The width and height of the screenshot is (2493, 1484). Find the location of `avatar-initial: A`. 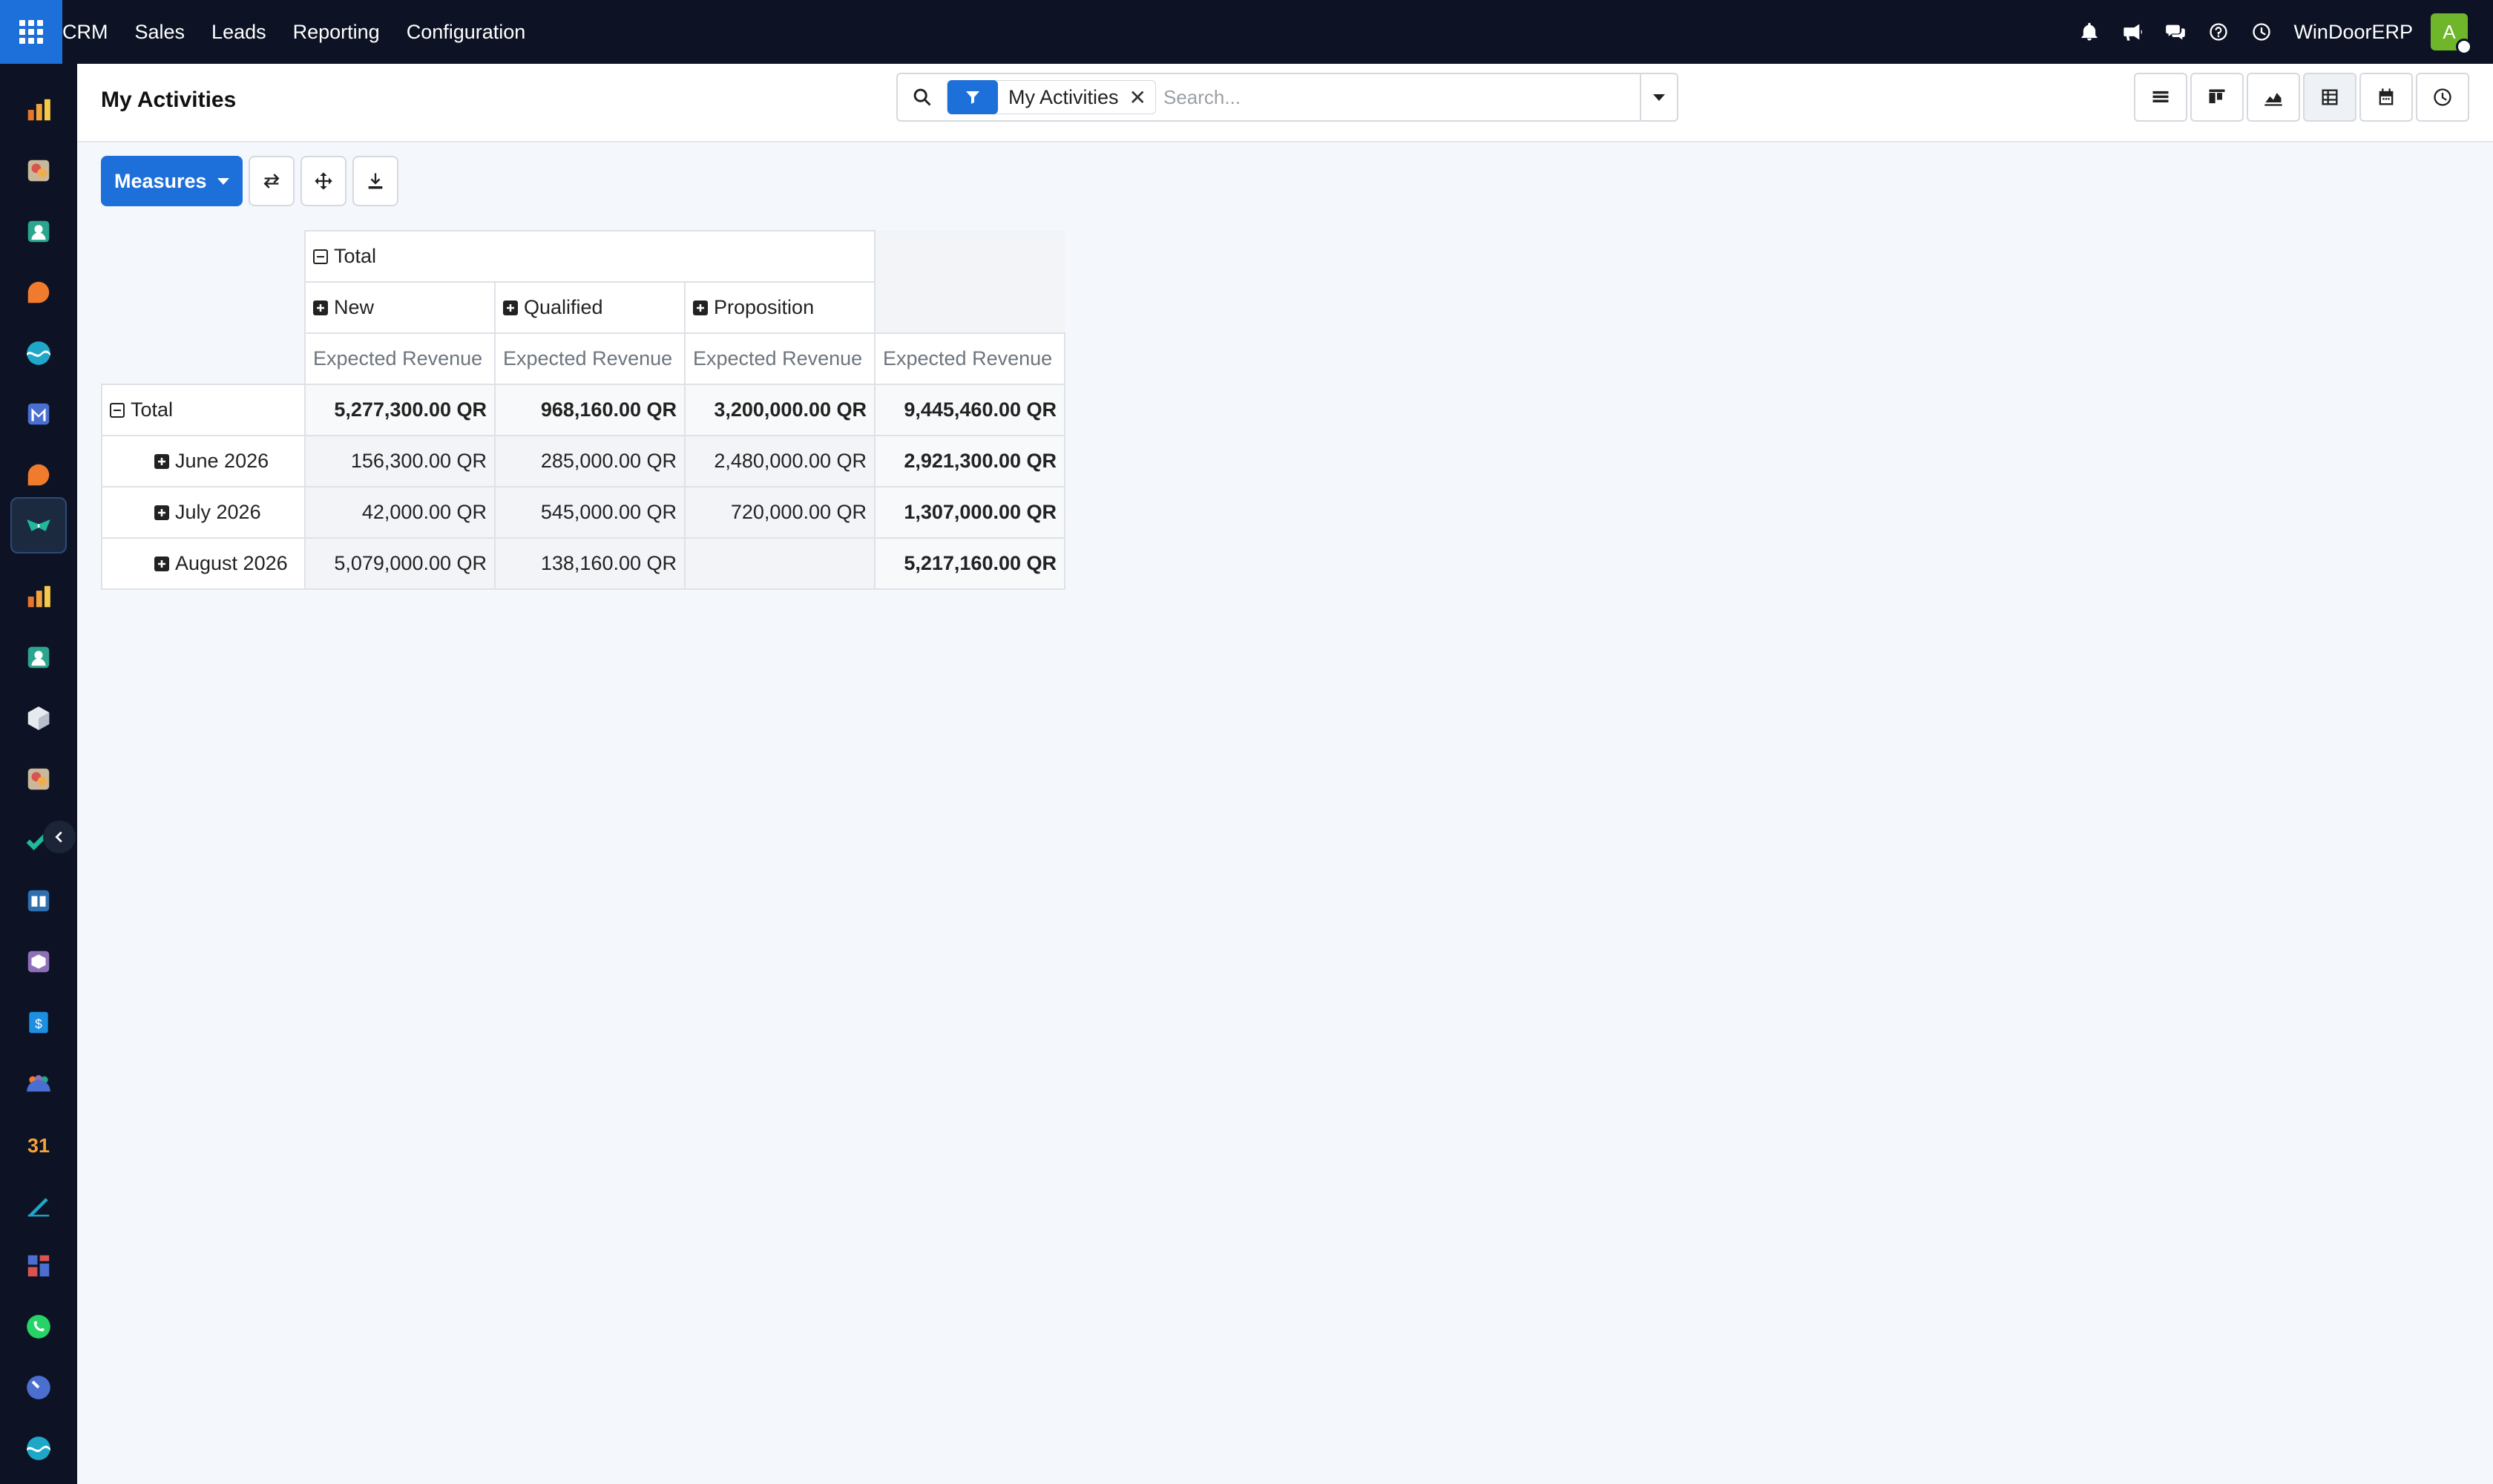

avatar-initial: A is located at coordinates (2449, 31).